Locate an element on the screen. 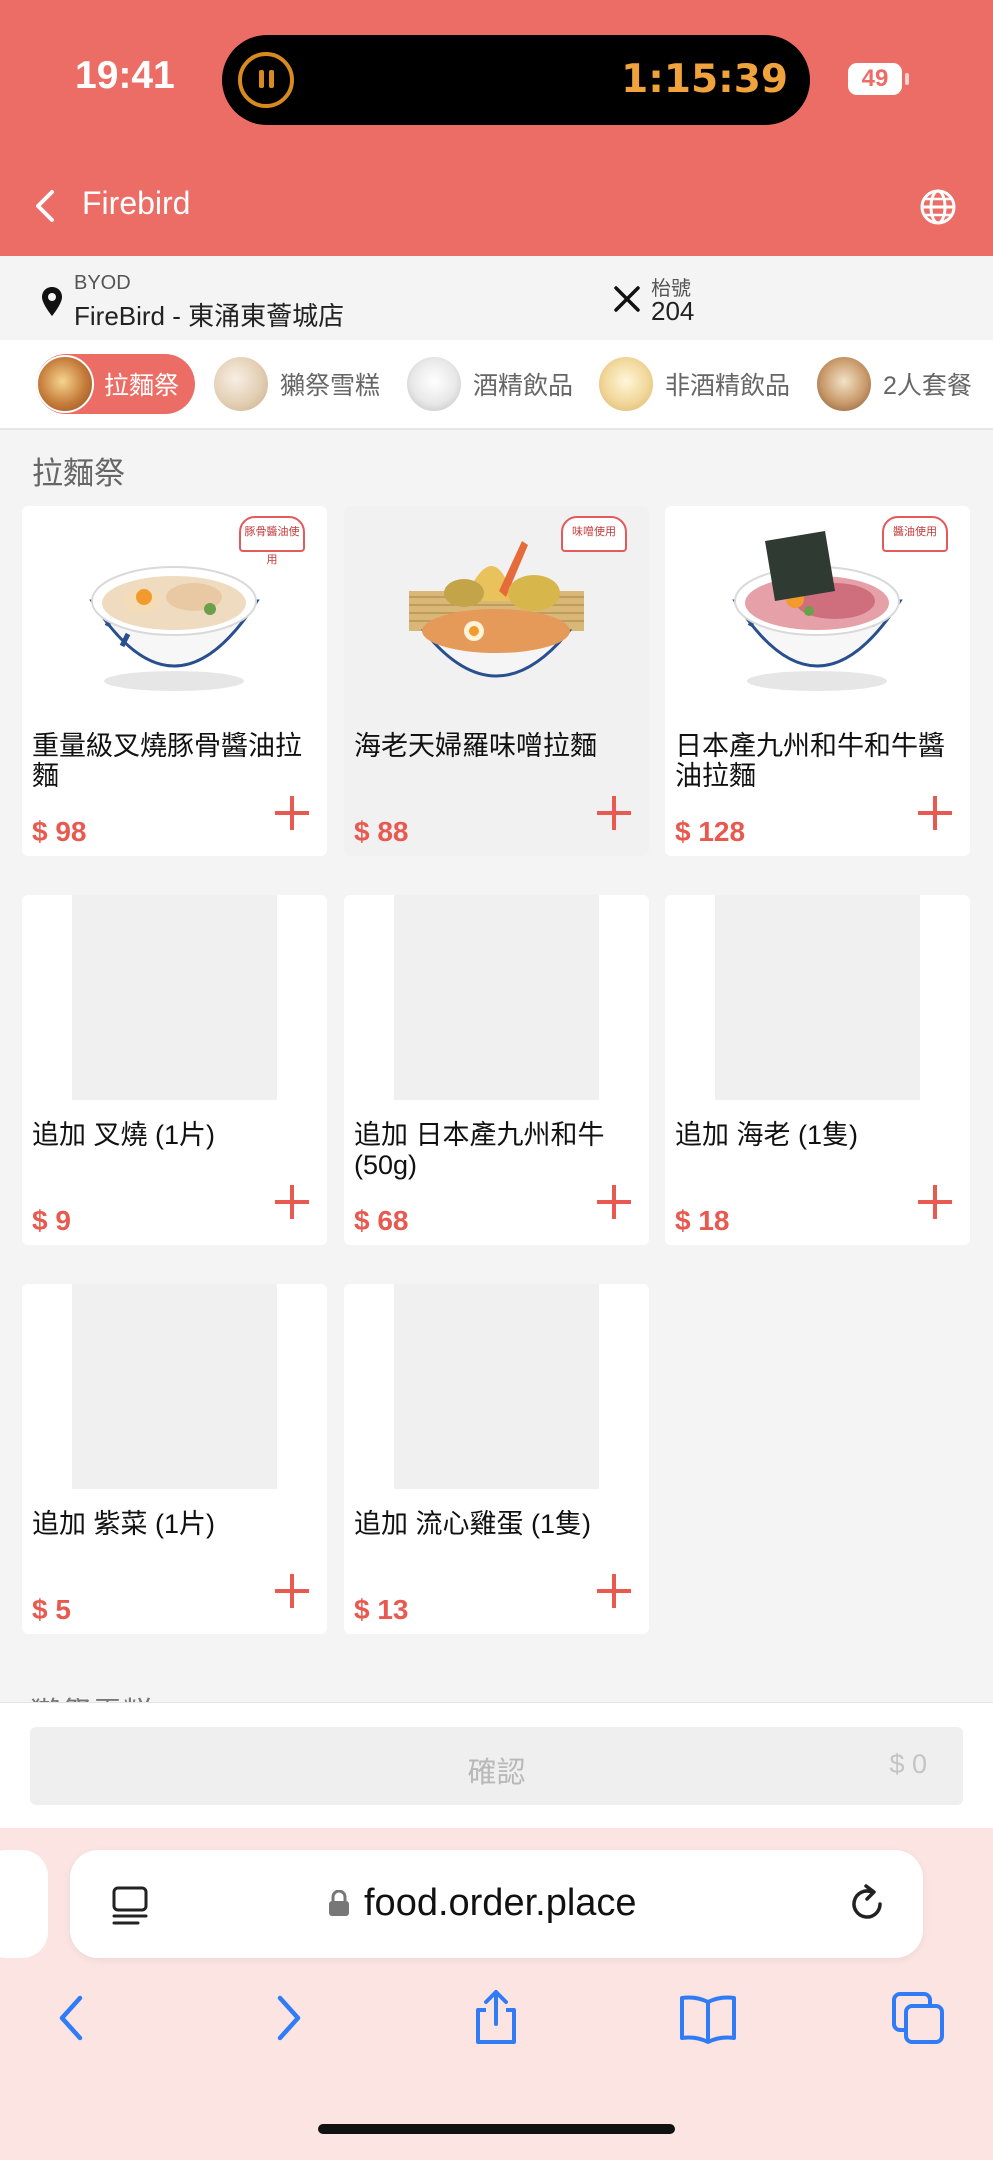 The image size is (993, 2160). url-text: food.order.place is located at coordinates (500, 1903).